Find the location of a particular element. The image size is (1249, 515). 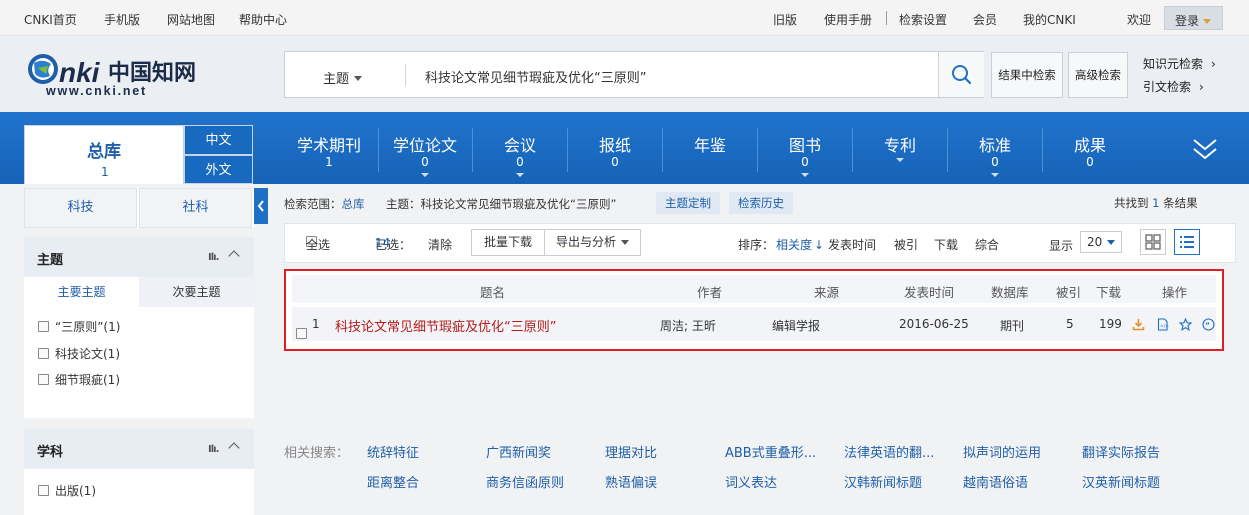

grid-view-button is located at coordinates (1153, 242).